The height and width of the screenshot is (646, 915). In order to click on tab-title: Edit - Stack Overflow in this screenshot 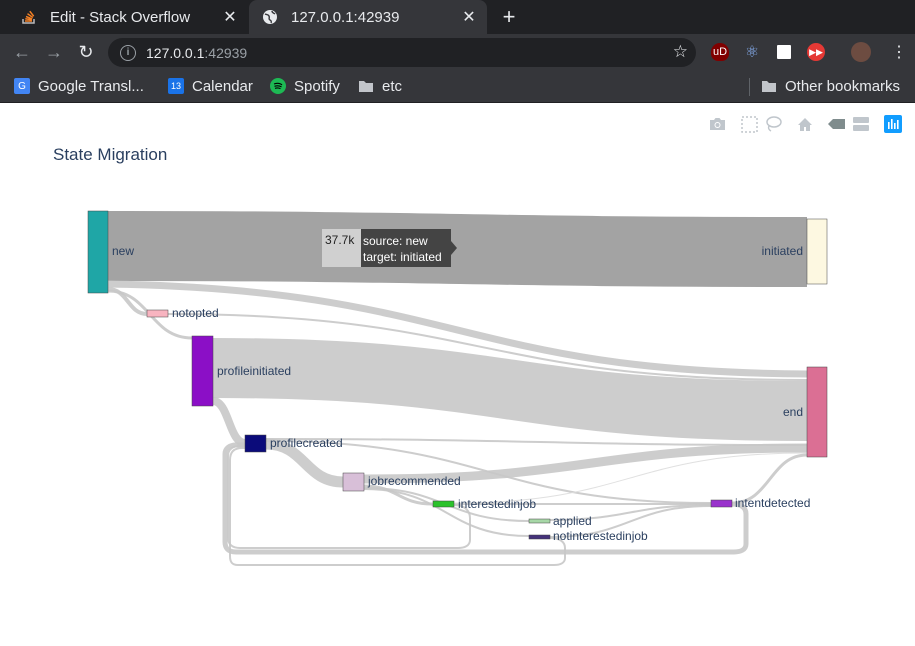, I will do `click(120, 17)`.